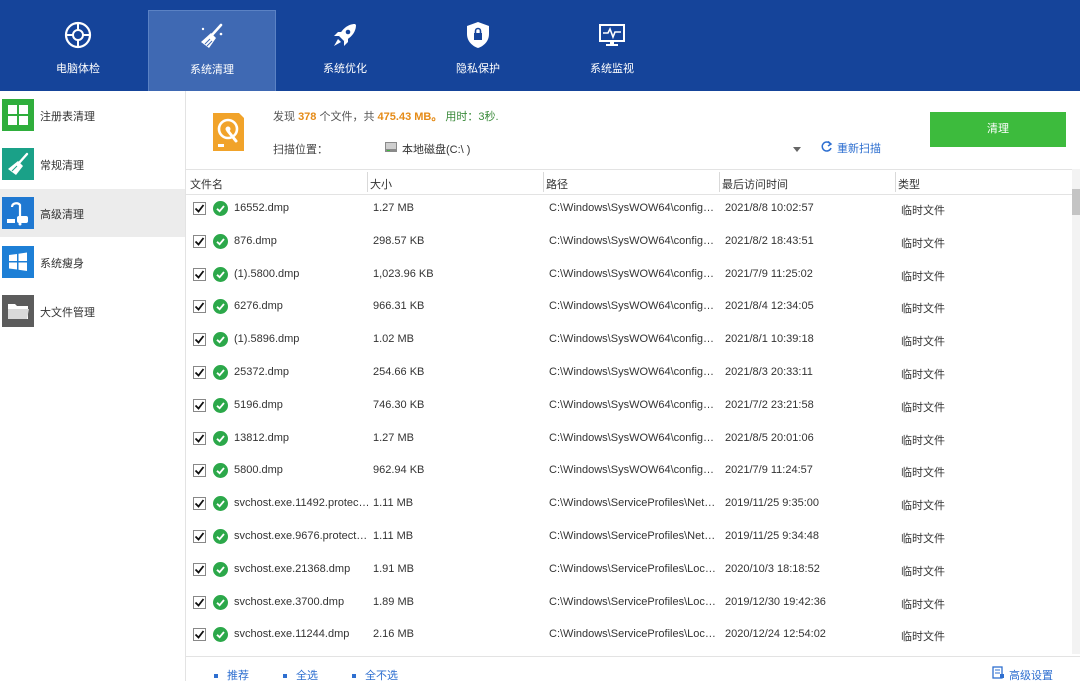  I want to click on cell-filename: svchost.exe.11492.protected.dmp, so click(302, 503).